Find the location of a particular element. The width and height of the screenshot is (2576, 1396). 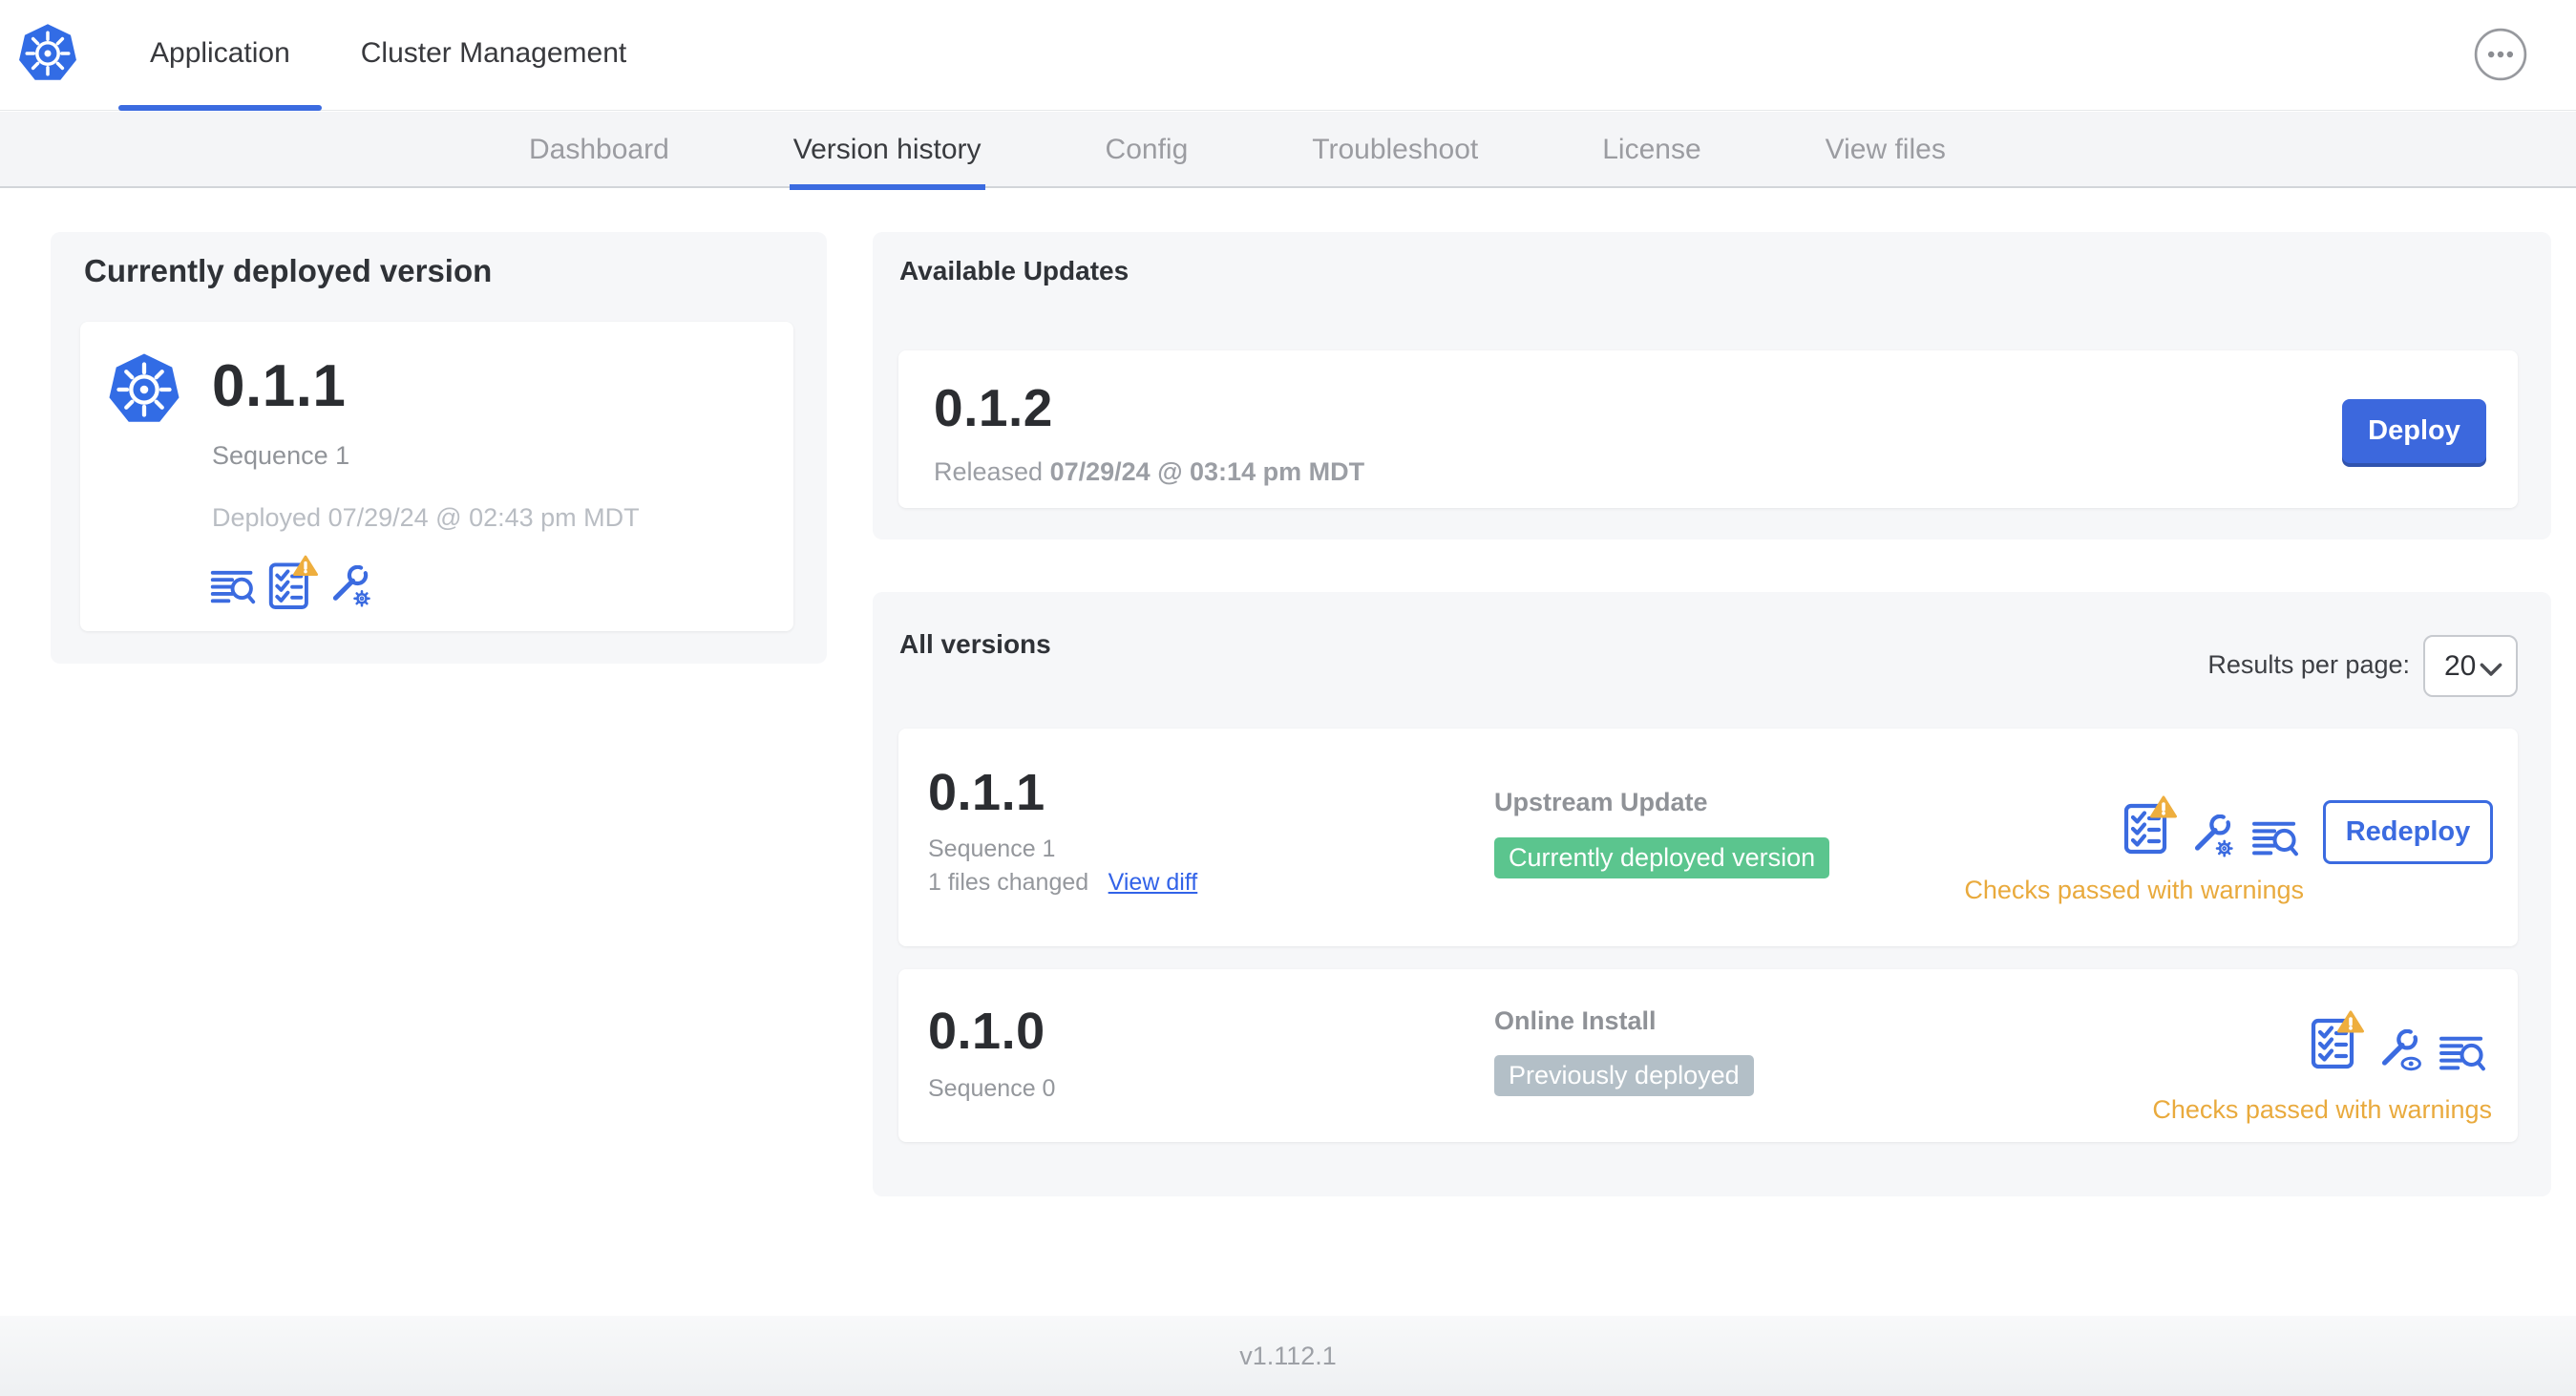

files-changed-label: 1 files changed is located at coordinates (1008, 882).